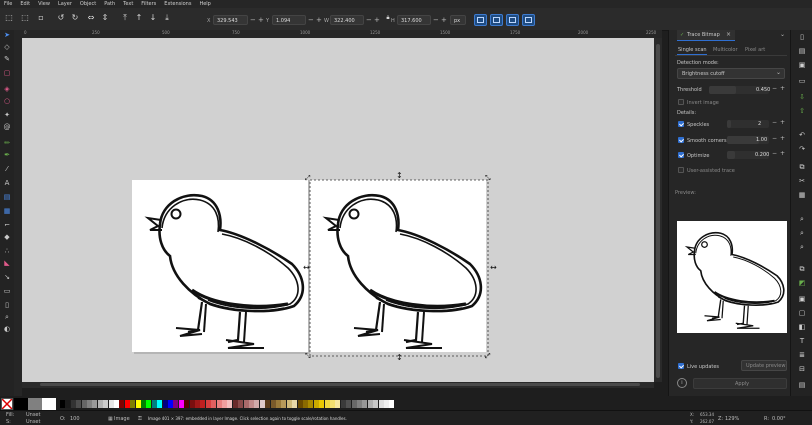 This screenshot has width=812, height=425. I want to click on opacity-value: 100, so click(75, 419).